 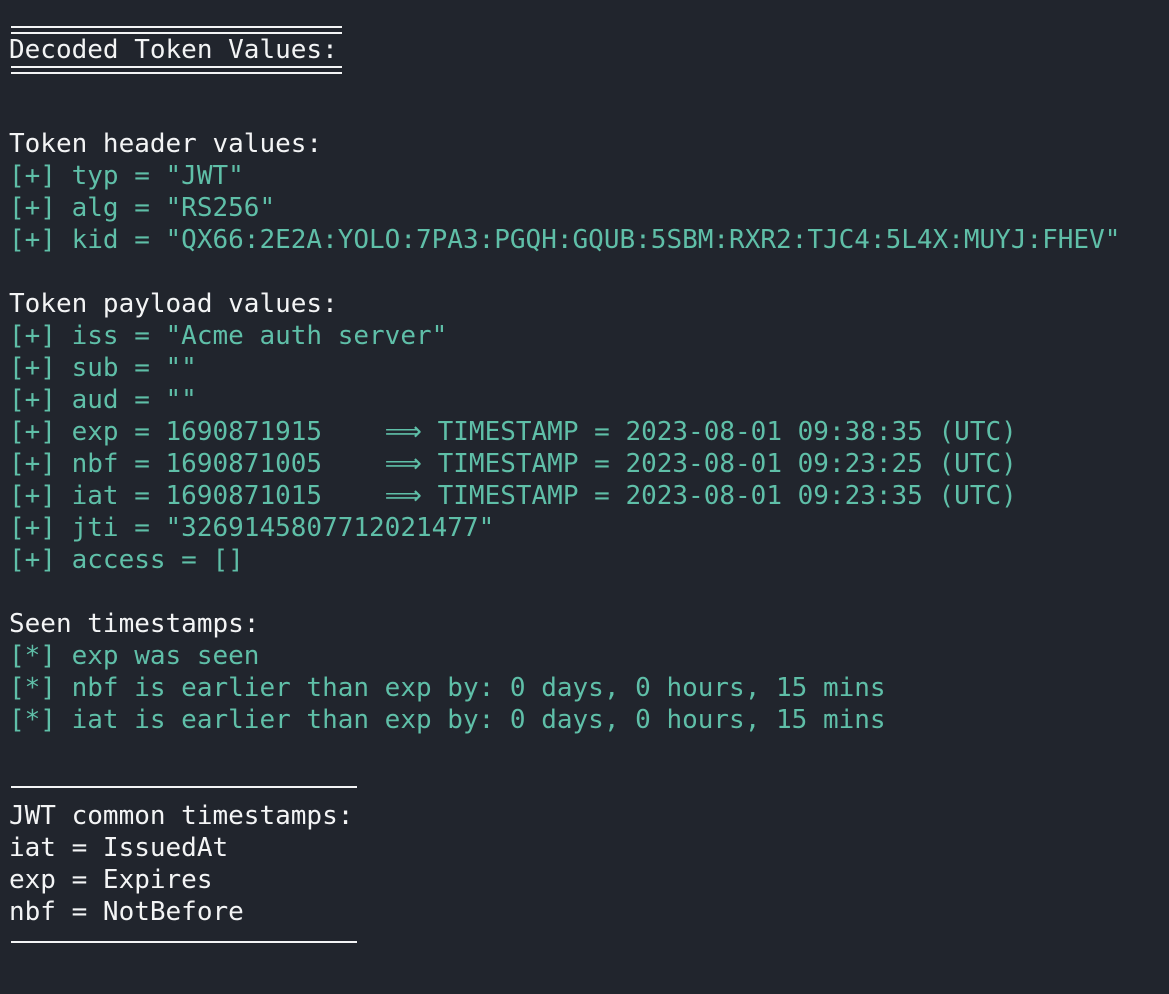 What do you see at coordinates (589, 17) in the screenshot?
I see `top-double-rule-slot` at bounding box center [589, 17].